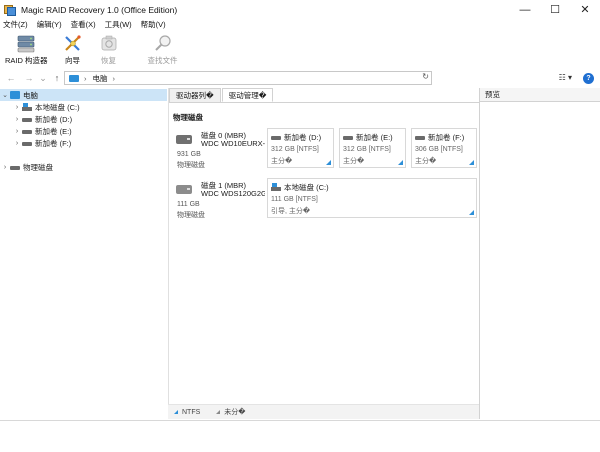 This screenshot has width=600, height=452. Describe the element at coordinates (306, 187) in the screenshot. I see `volume-name: 本地磁盘 (C:)` at that location.